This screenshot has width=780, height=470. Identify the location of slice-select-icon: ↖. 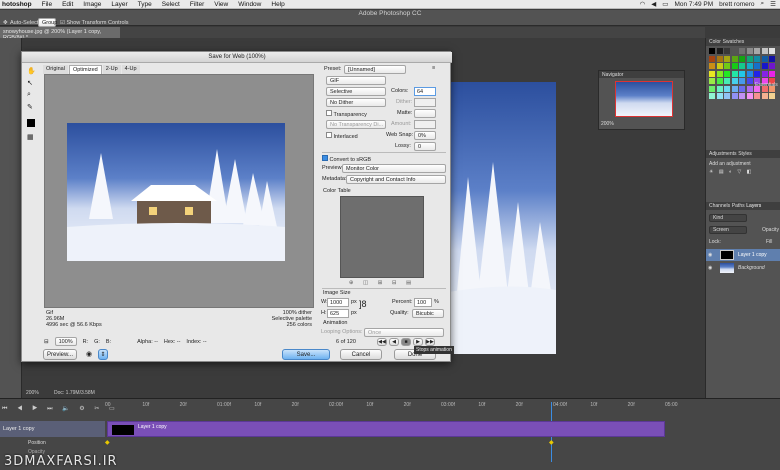
(30, 83).